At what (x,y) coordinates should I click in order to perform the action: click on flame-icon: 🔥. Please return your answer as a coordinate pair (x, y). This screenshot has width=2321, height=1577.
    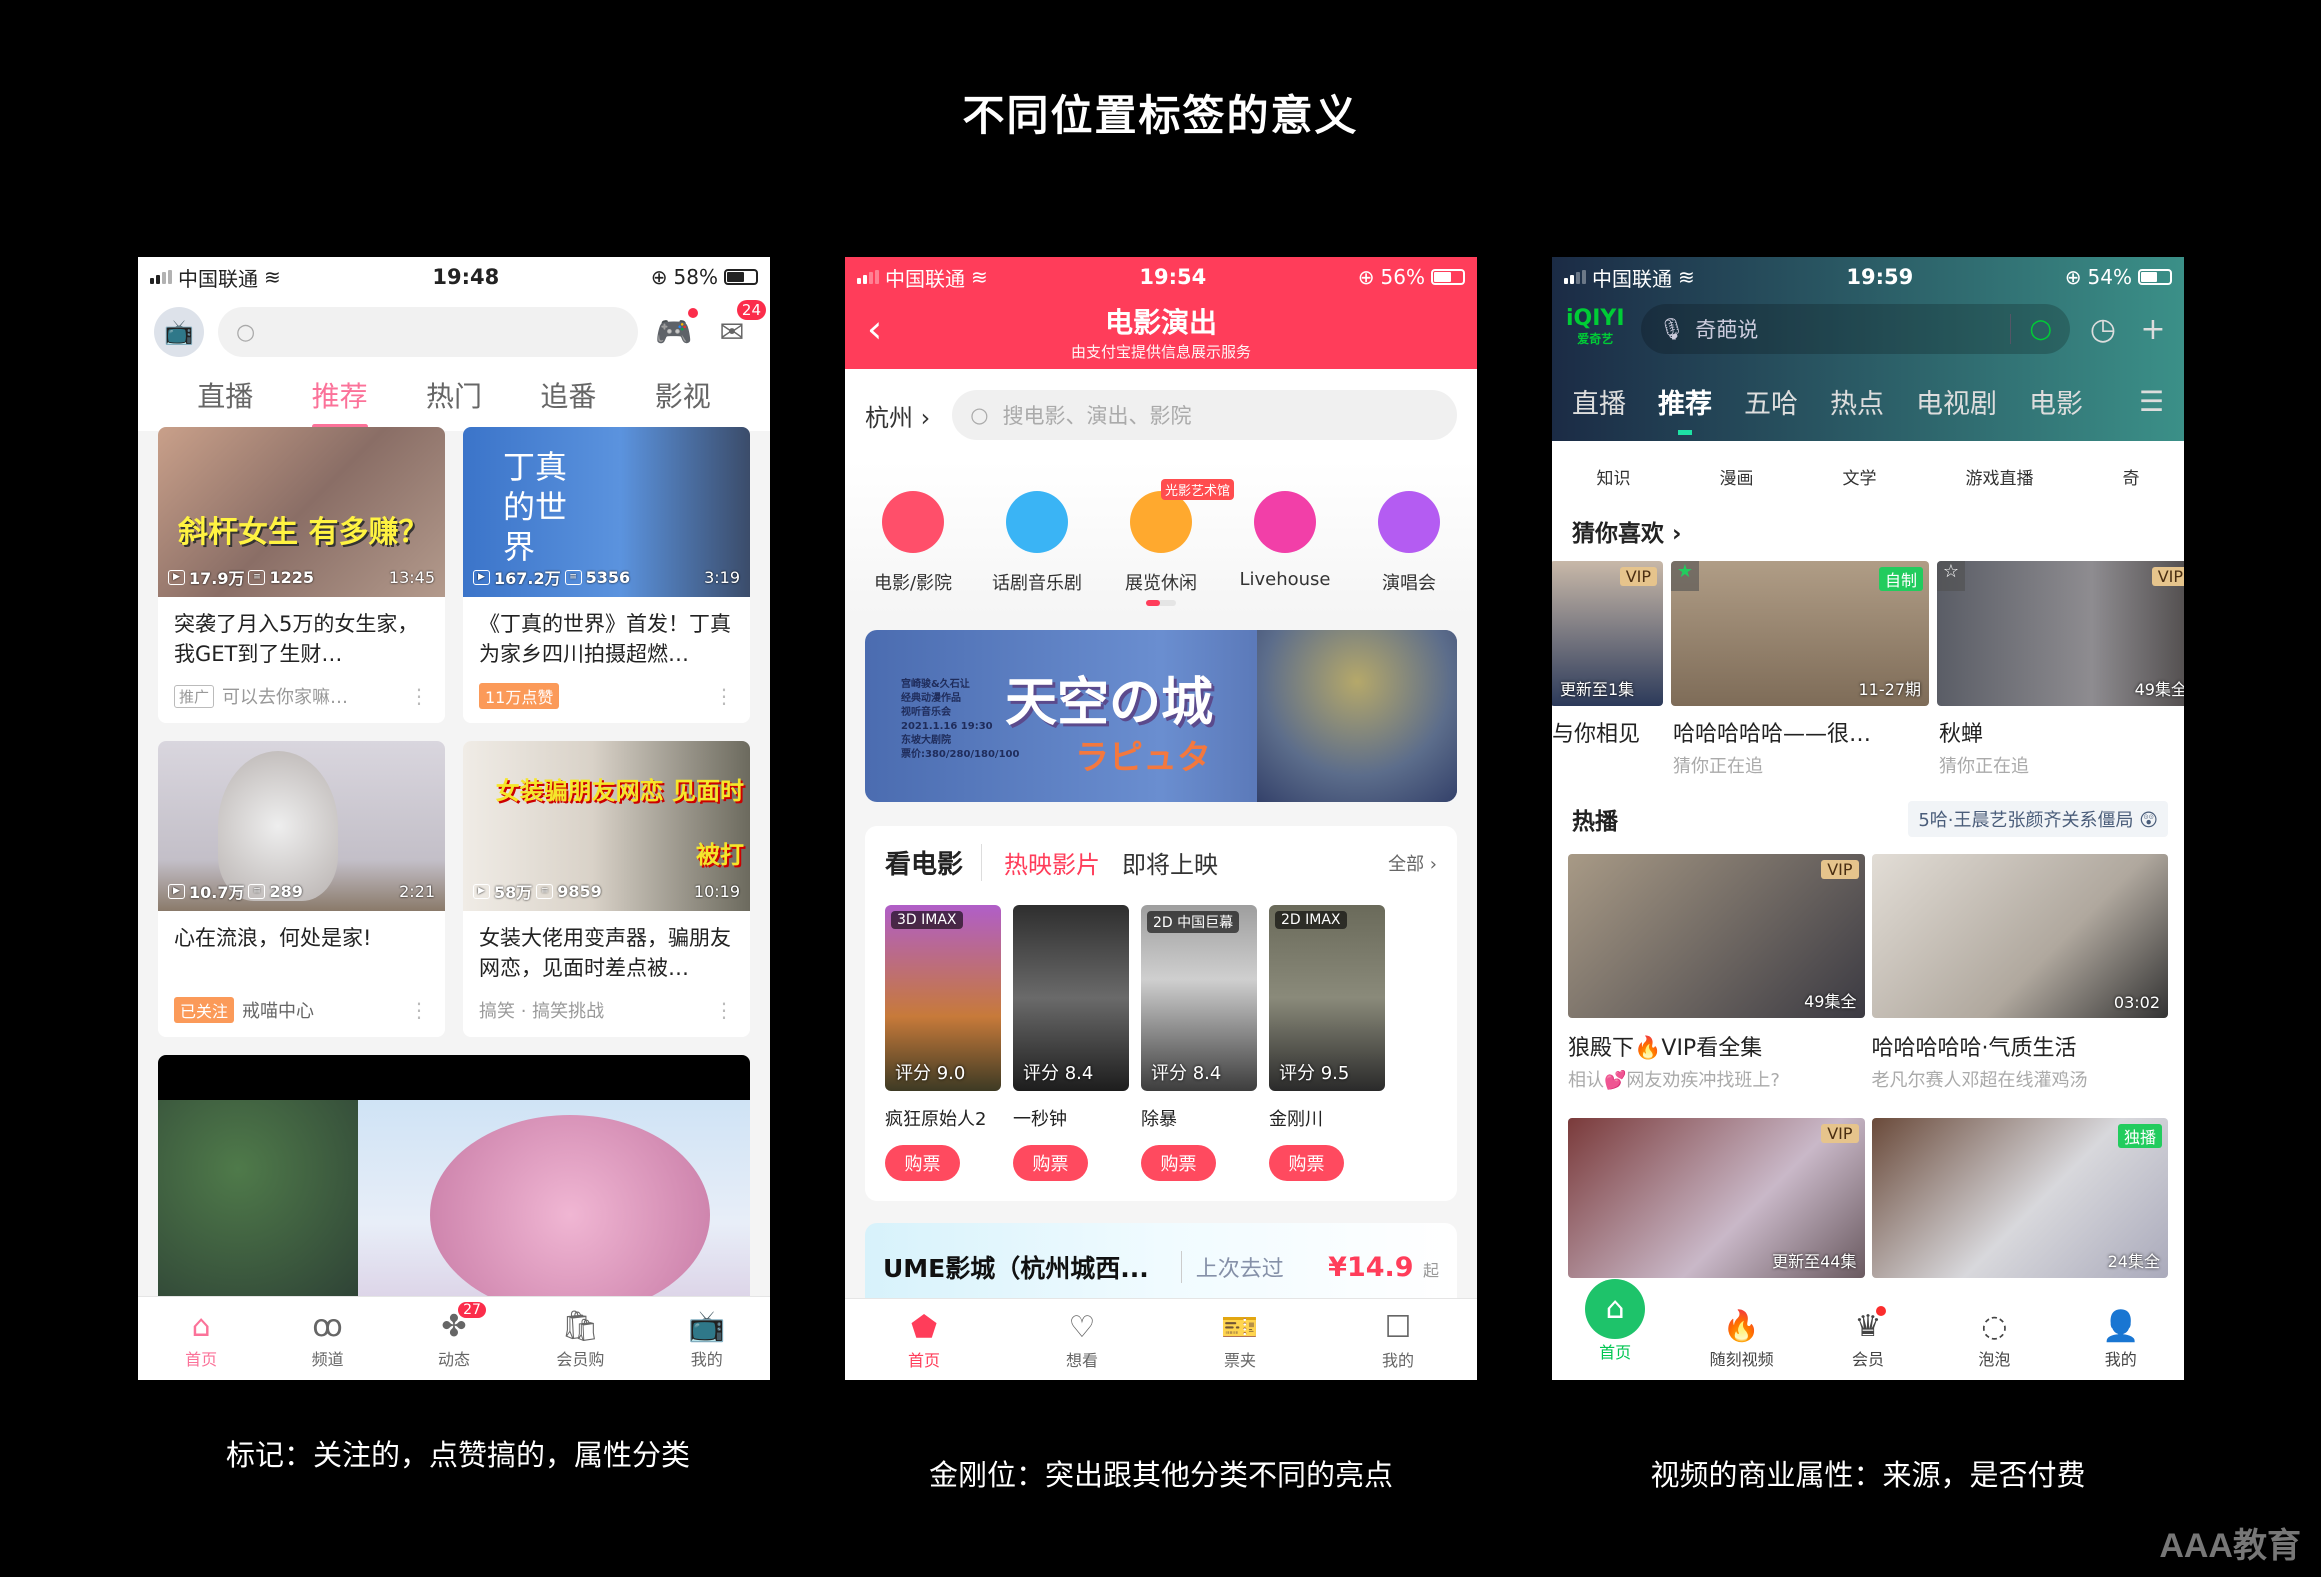
    Looking at the image, I should click on (1741, 1326).